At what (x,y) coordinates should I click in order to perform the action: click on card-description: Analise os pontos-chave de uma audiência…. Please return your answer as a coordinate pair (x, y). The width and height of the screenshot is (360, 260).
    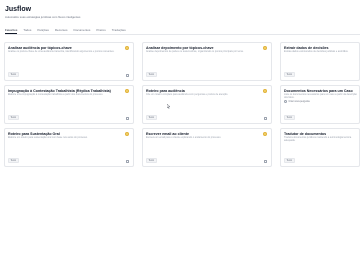
    Looking at the image, I should click on (61, 51).